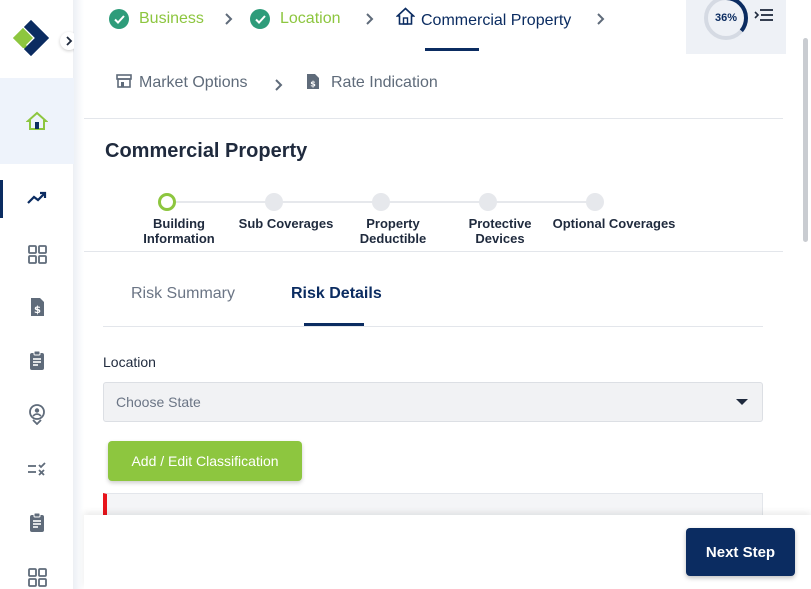 This screenshot has width=811, height=589. I want to click on home-icon, so click(37, 120).